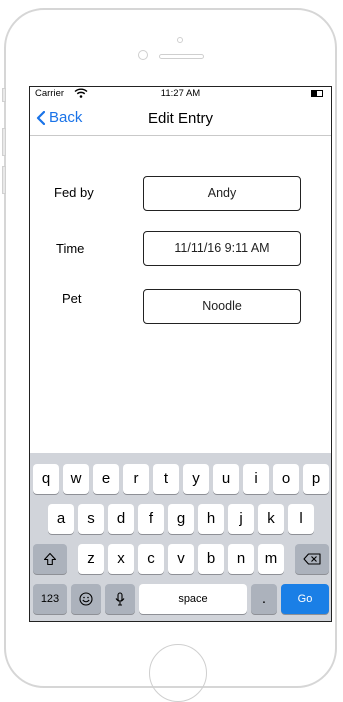  I want to click on volume-down-button, so click(4, 180).